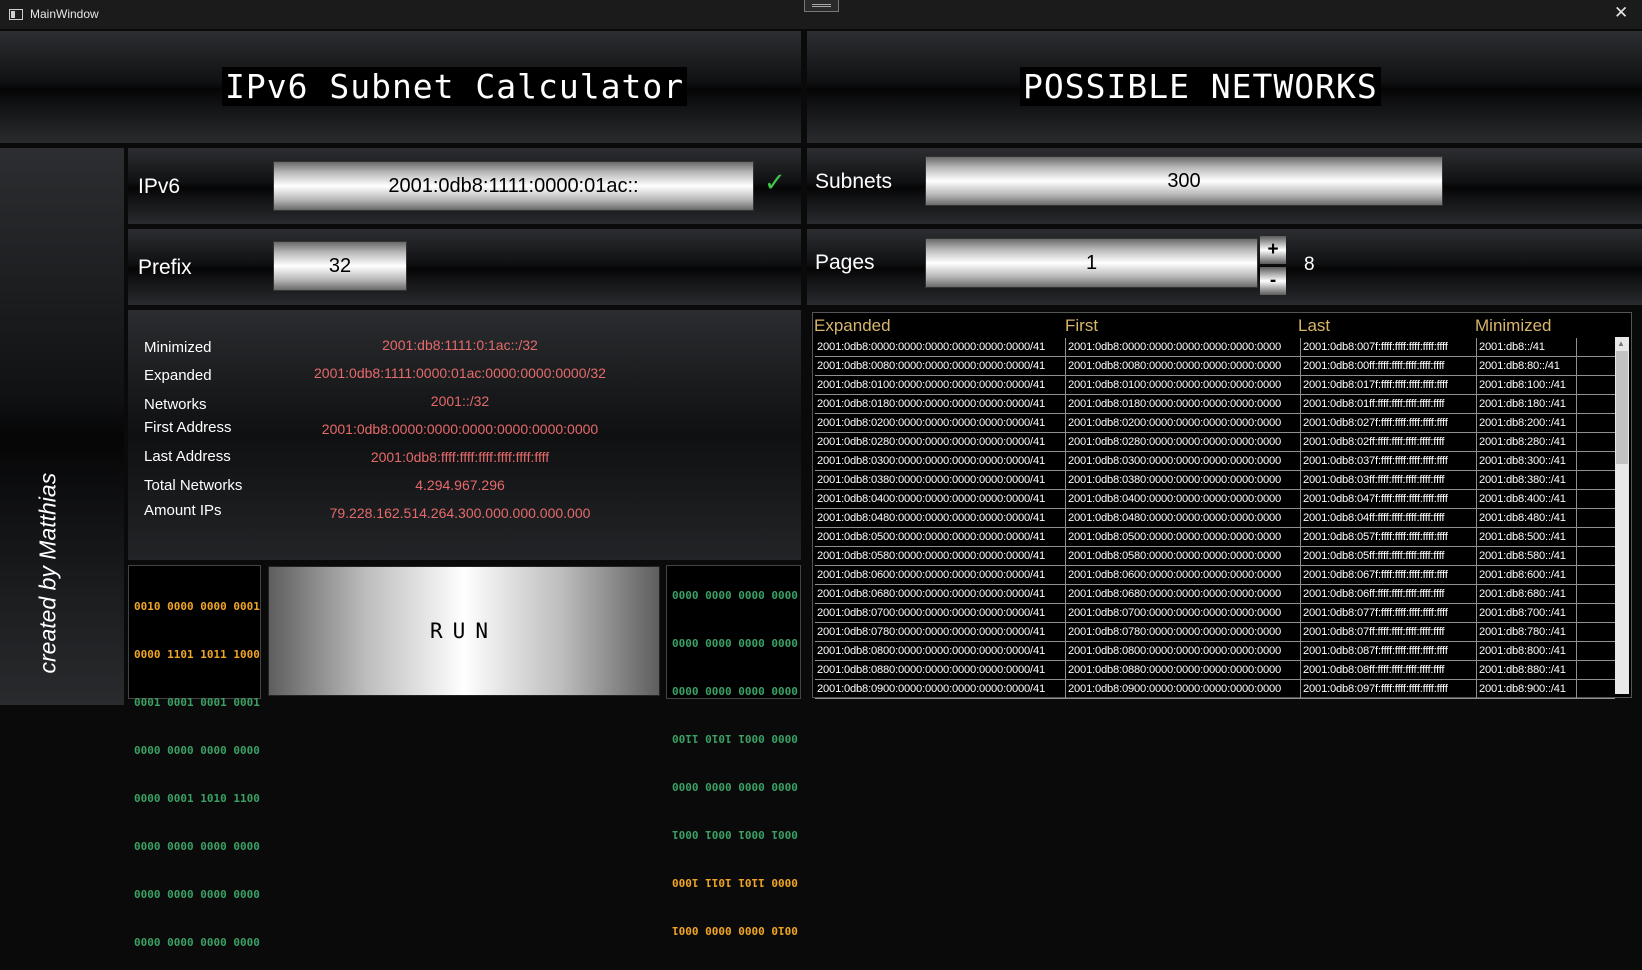 The image size is (1642, 970). What do you see at coordinates (1622, 515) in the screenshot?
I see `table-scrollbar: ▲` at bounding box center [1622, 515].